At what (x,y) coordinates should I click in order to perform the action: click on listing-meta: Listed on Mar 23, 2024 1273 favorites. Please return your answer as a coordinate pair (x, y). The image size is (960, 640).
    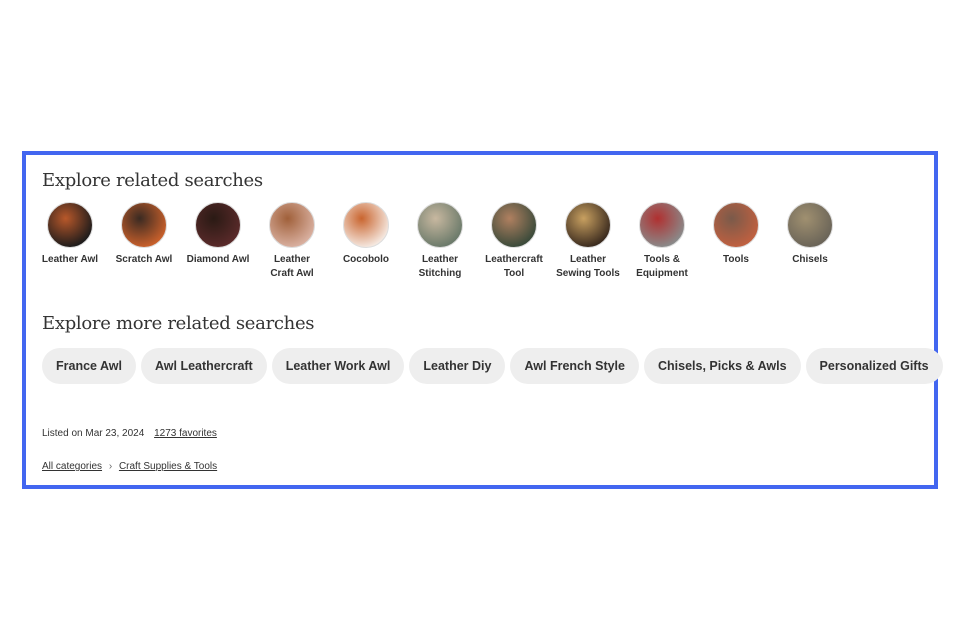
    Looking at the image, I should click on (129, 433).